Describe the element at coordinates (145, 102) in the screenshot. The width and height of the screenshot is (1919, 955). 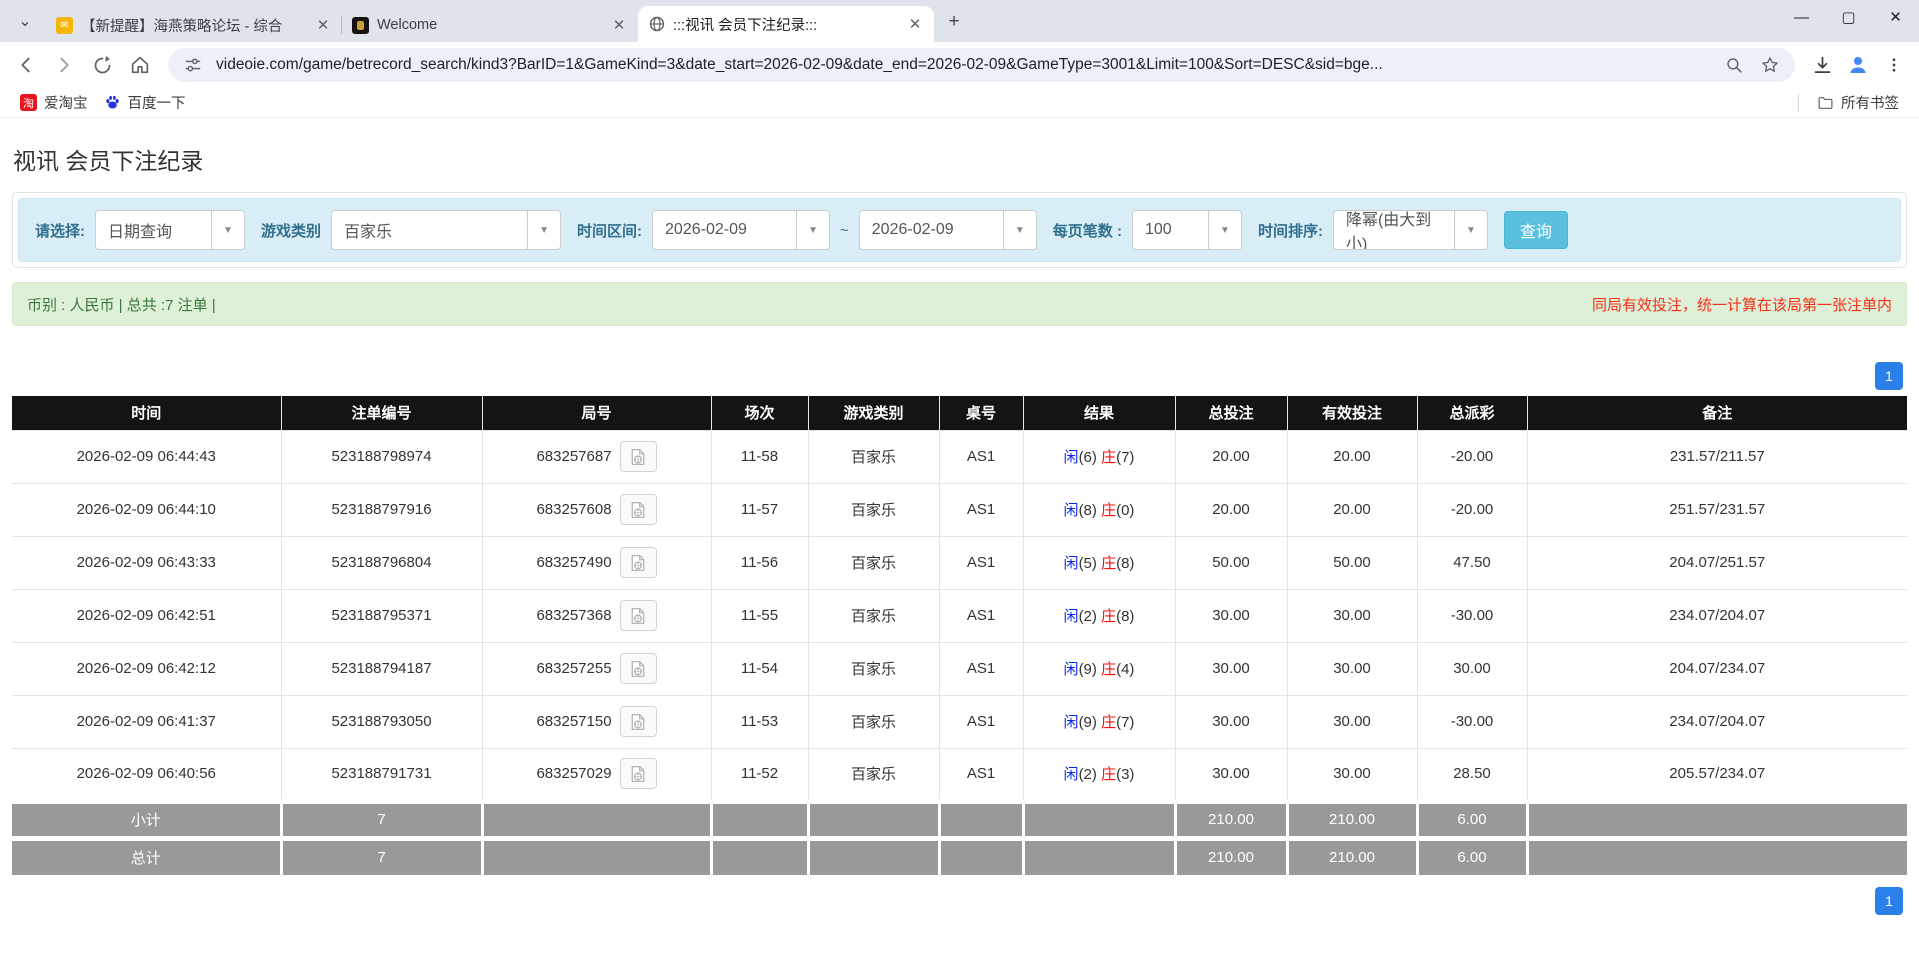
I see `bookmark-baidu: 百度一下` at that location.